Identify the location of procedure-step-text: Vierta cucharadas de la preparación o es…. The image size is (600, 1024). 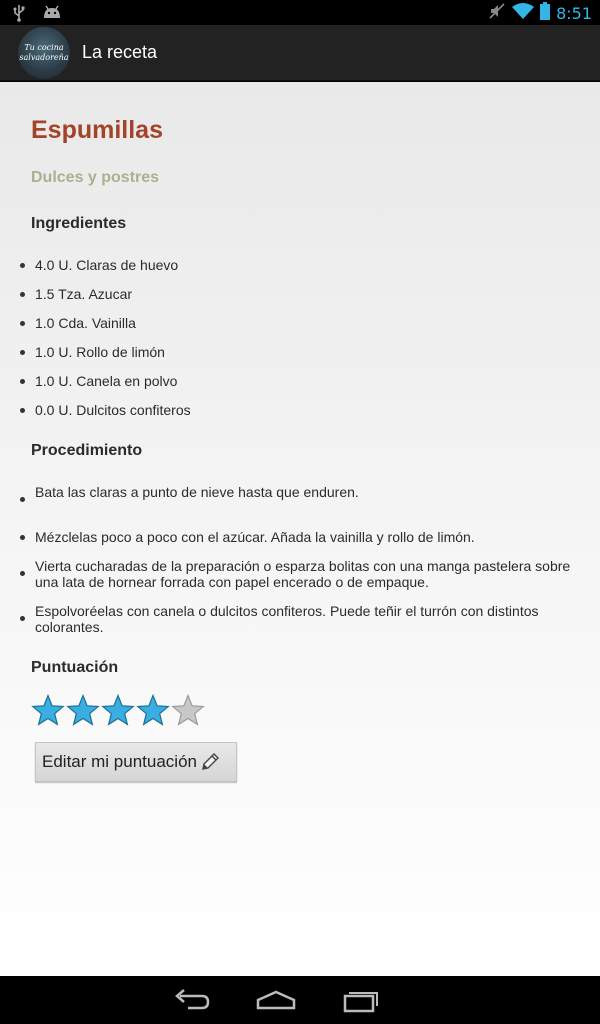
(303, 574).